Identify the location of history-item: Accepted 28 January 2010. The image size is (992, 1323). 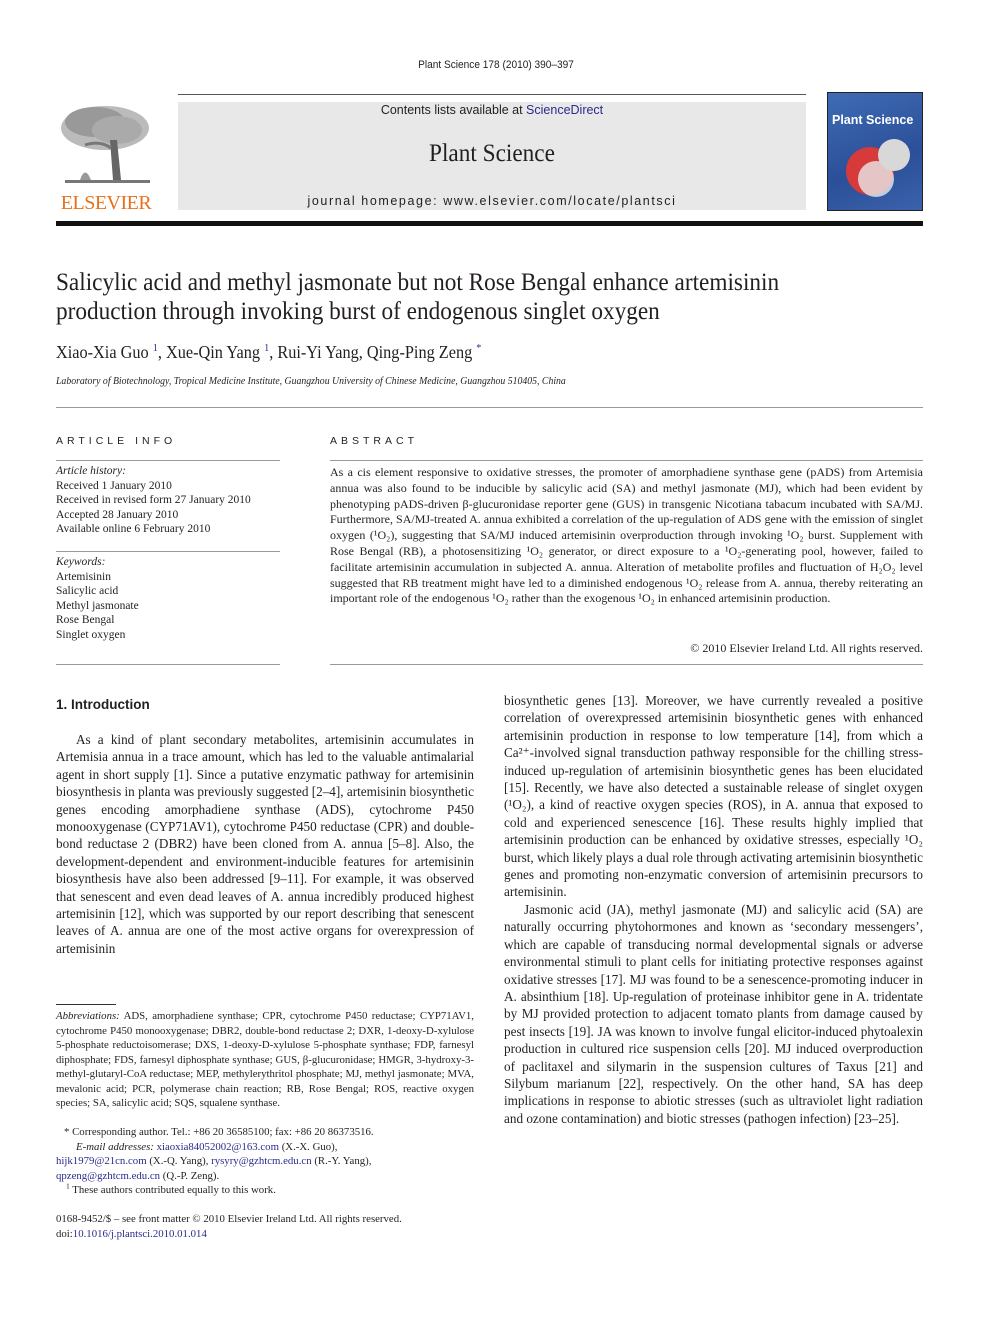
(117, 514).